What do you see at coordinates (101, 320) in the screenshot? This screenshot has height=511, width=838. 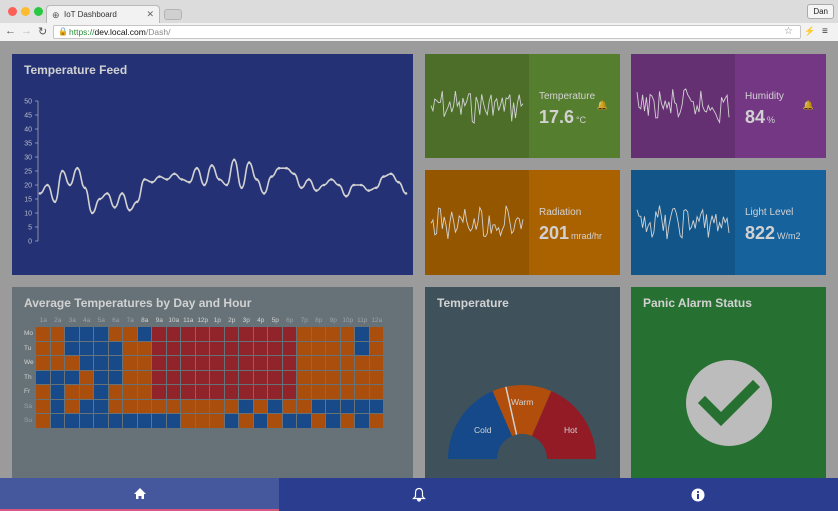 I see `heatmap-hour-label: 5a` at bounding box center [101, 320].